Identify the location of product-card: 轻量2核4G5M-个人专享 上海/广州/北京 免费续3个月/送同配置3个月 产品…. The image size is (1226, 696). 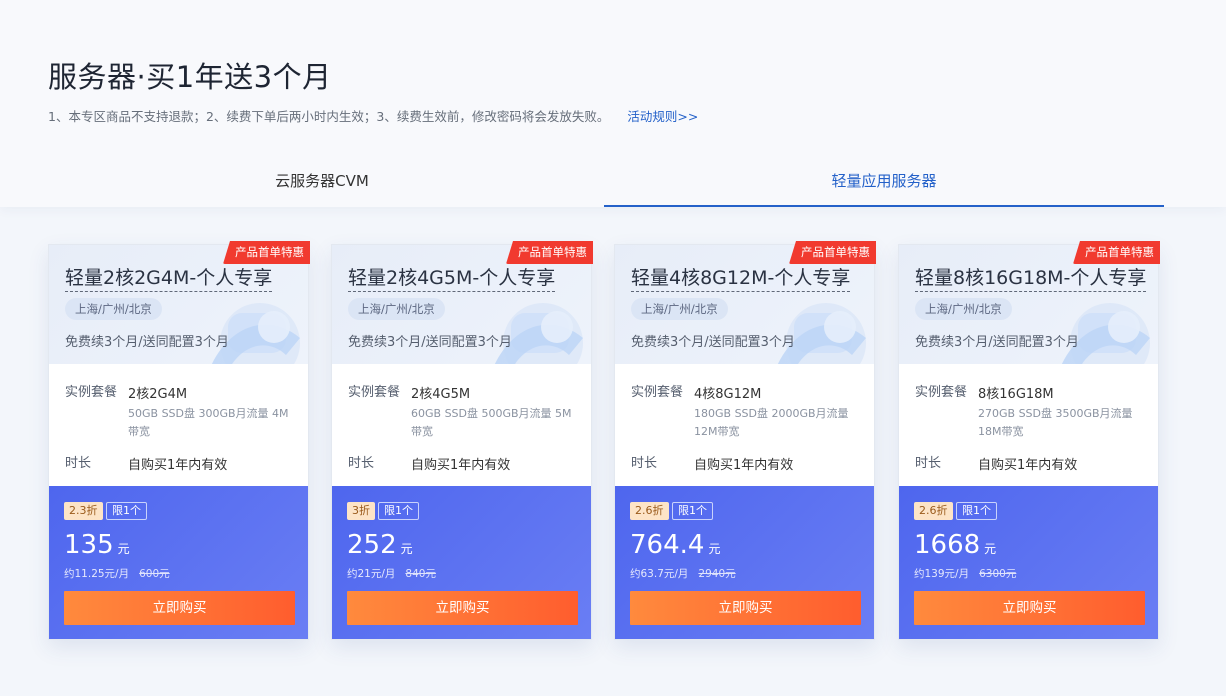
(462, 440).